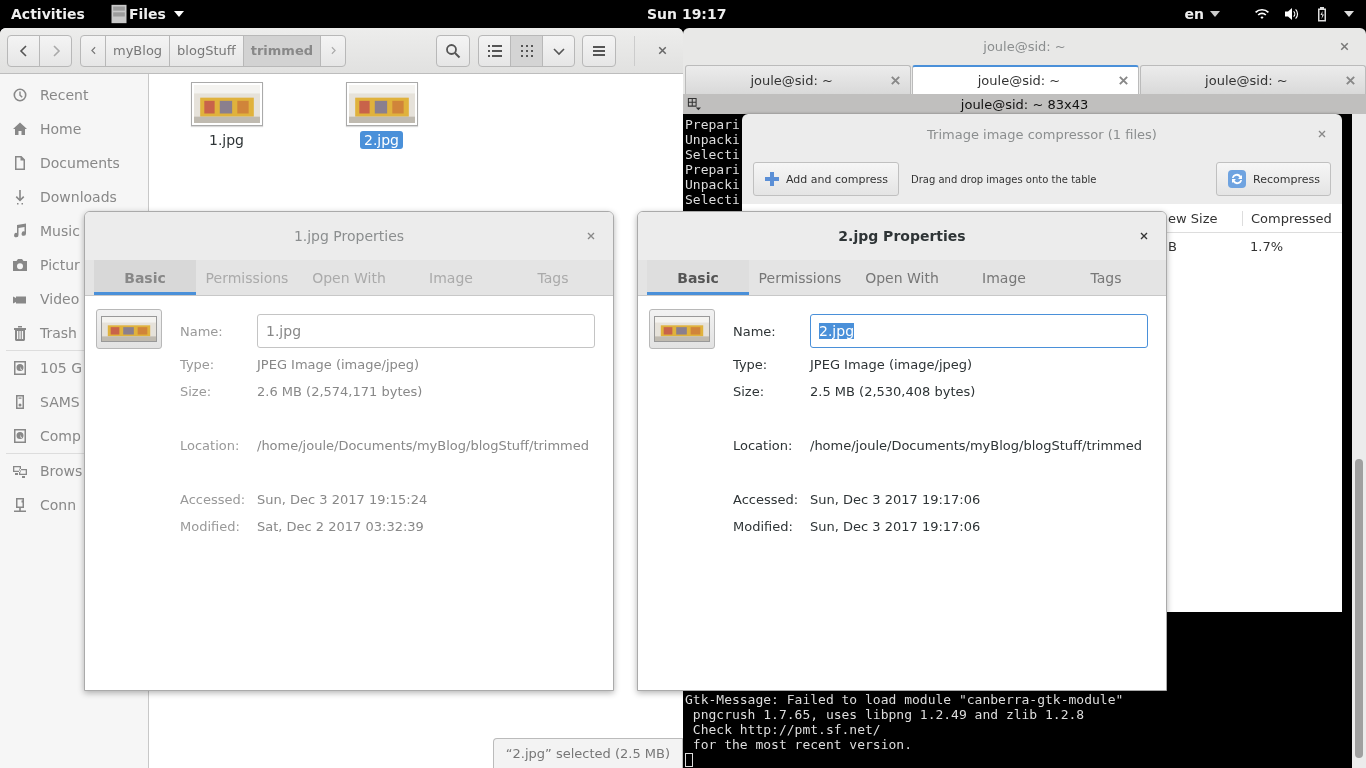 The height and width of the screenshot is (768, 1366). I want to click on file-name: 2.jpg, so click(381, 140).